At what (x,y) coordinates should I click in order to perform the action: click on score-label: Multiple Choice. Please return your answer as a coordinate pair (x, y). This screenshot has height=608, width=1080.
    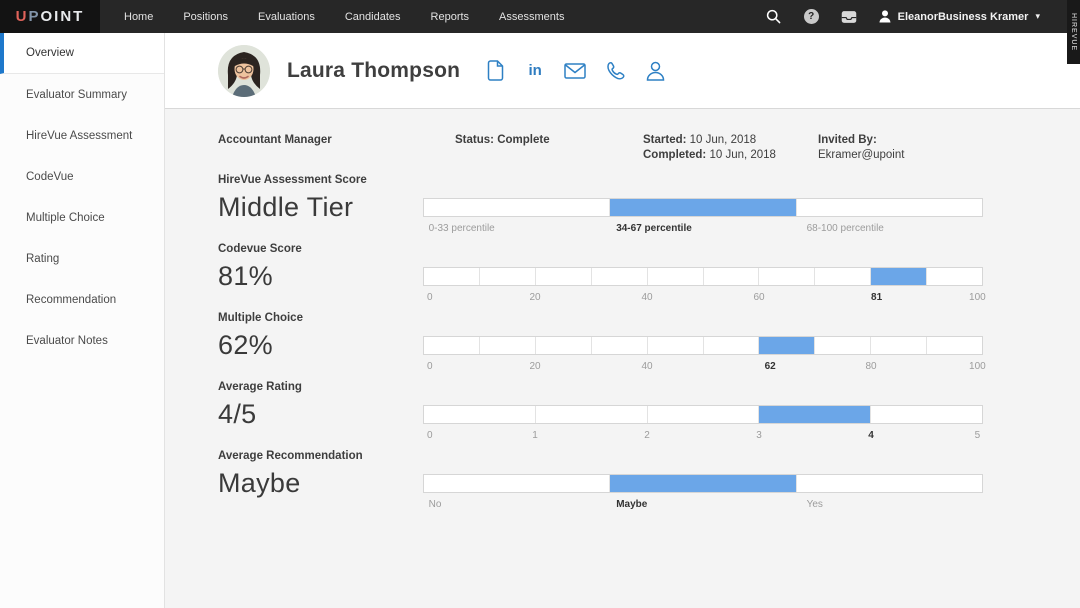
    Looking at the image, I should click on (260, 318).